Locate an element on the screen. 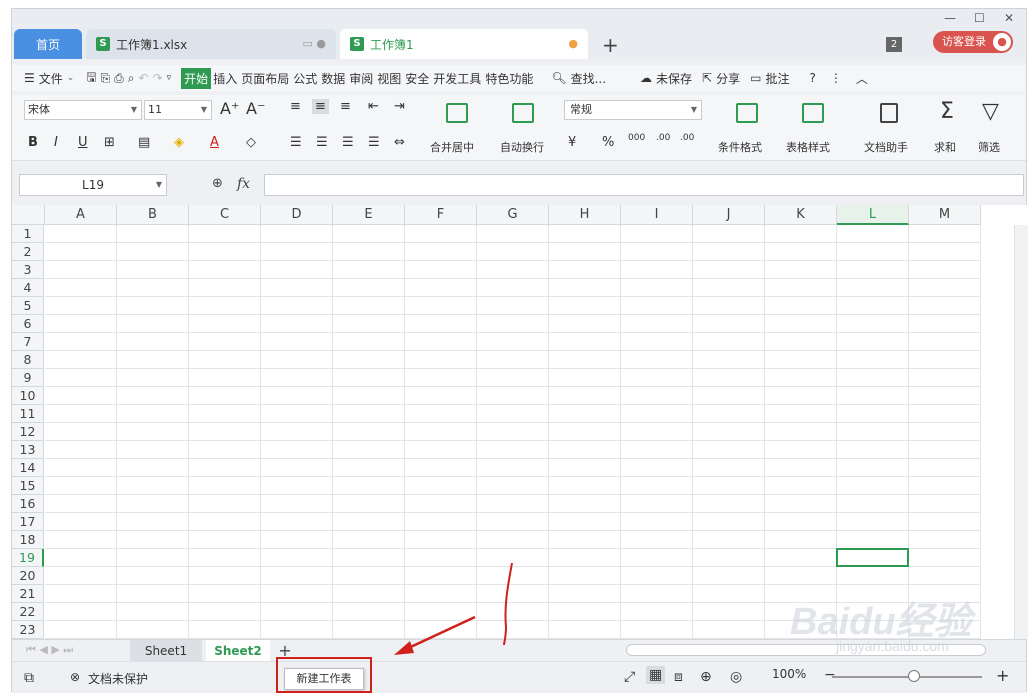 Image resolution: width=1035 pixels, height=699 pixels. select-all-corner is located at coordinates (28, 215).